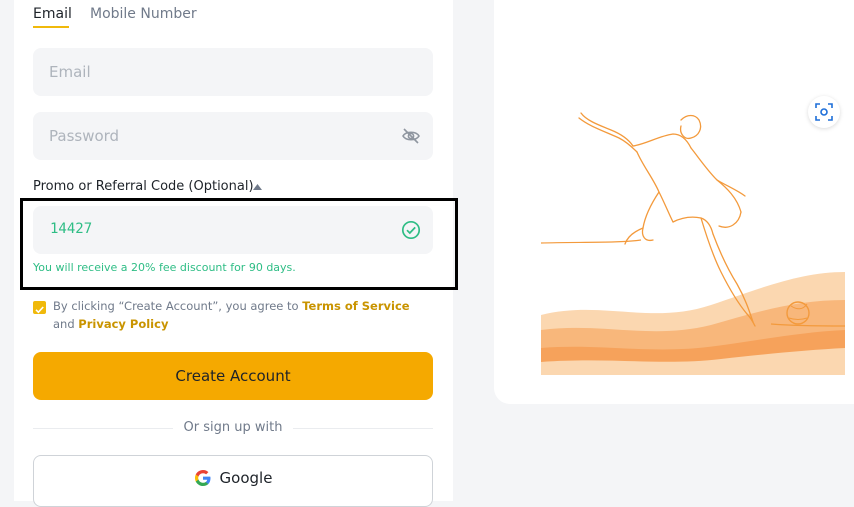  Describe the element at coordinates (70, 72) in the screenshot. I see `email-placeholder: Email` at that location.